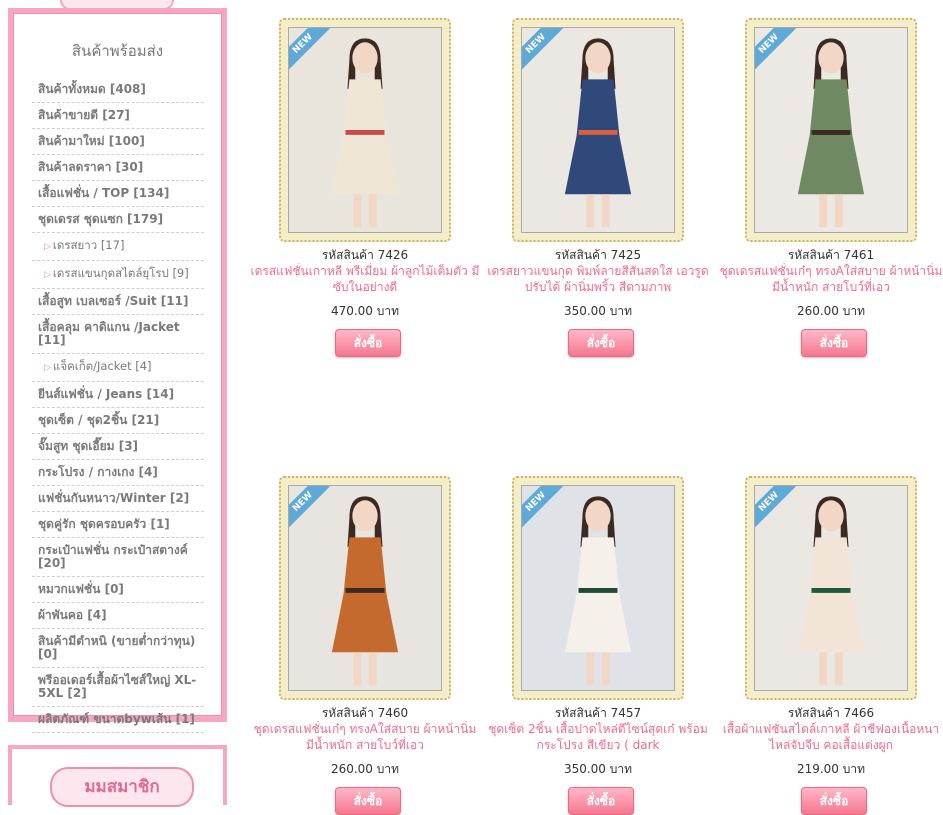  I want to click on category-item: ชุดเดรส ชุดแซก [179], so click(118, 220).